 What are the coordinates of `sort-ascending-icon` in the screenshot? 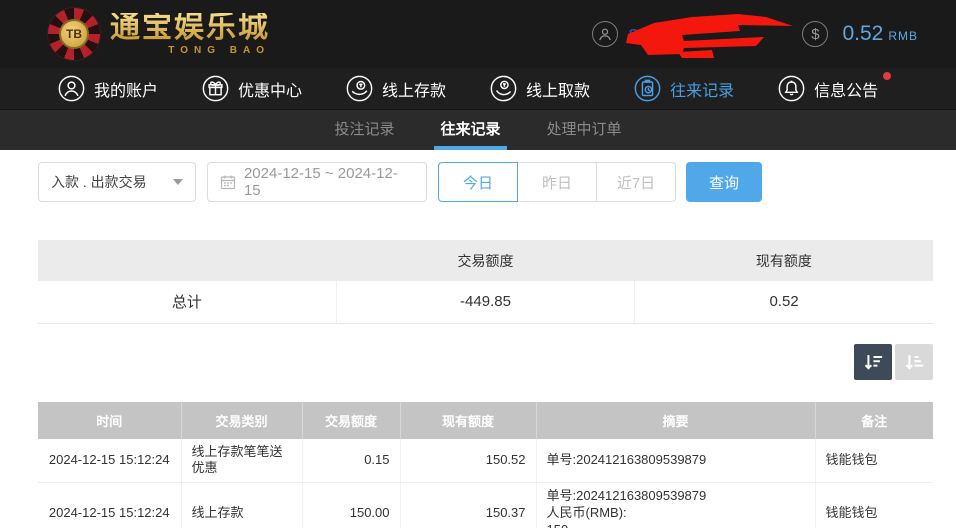 It's located at (914, 362).